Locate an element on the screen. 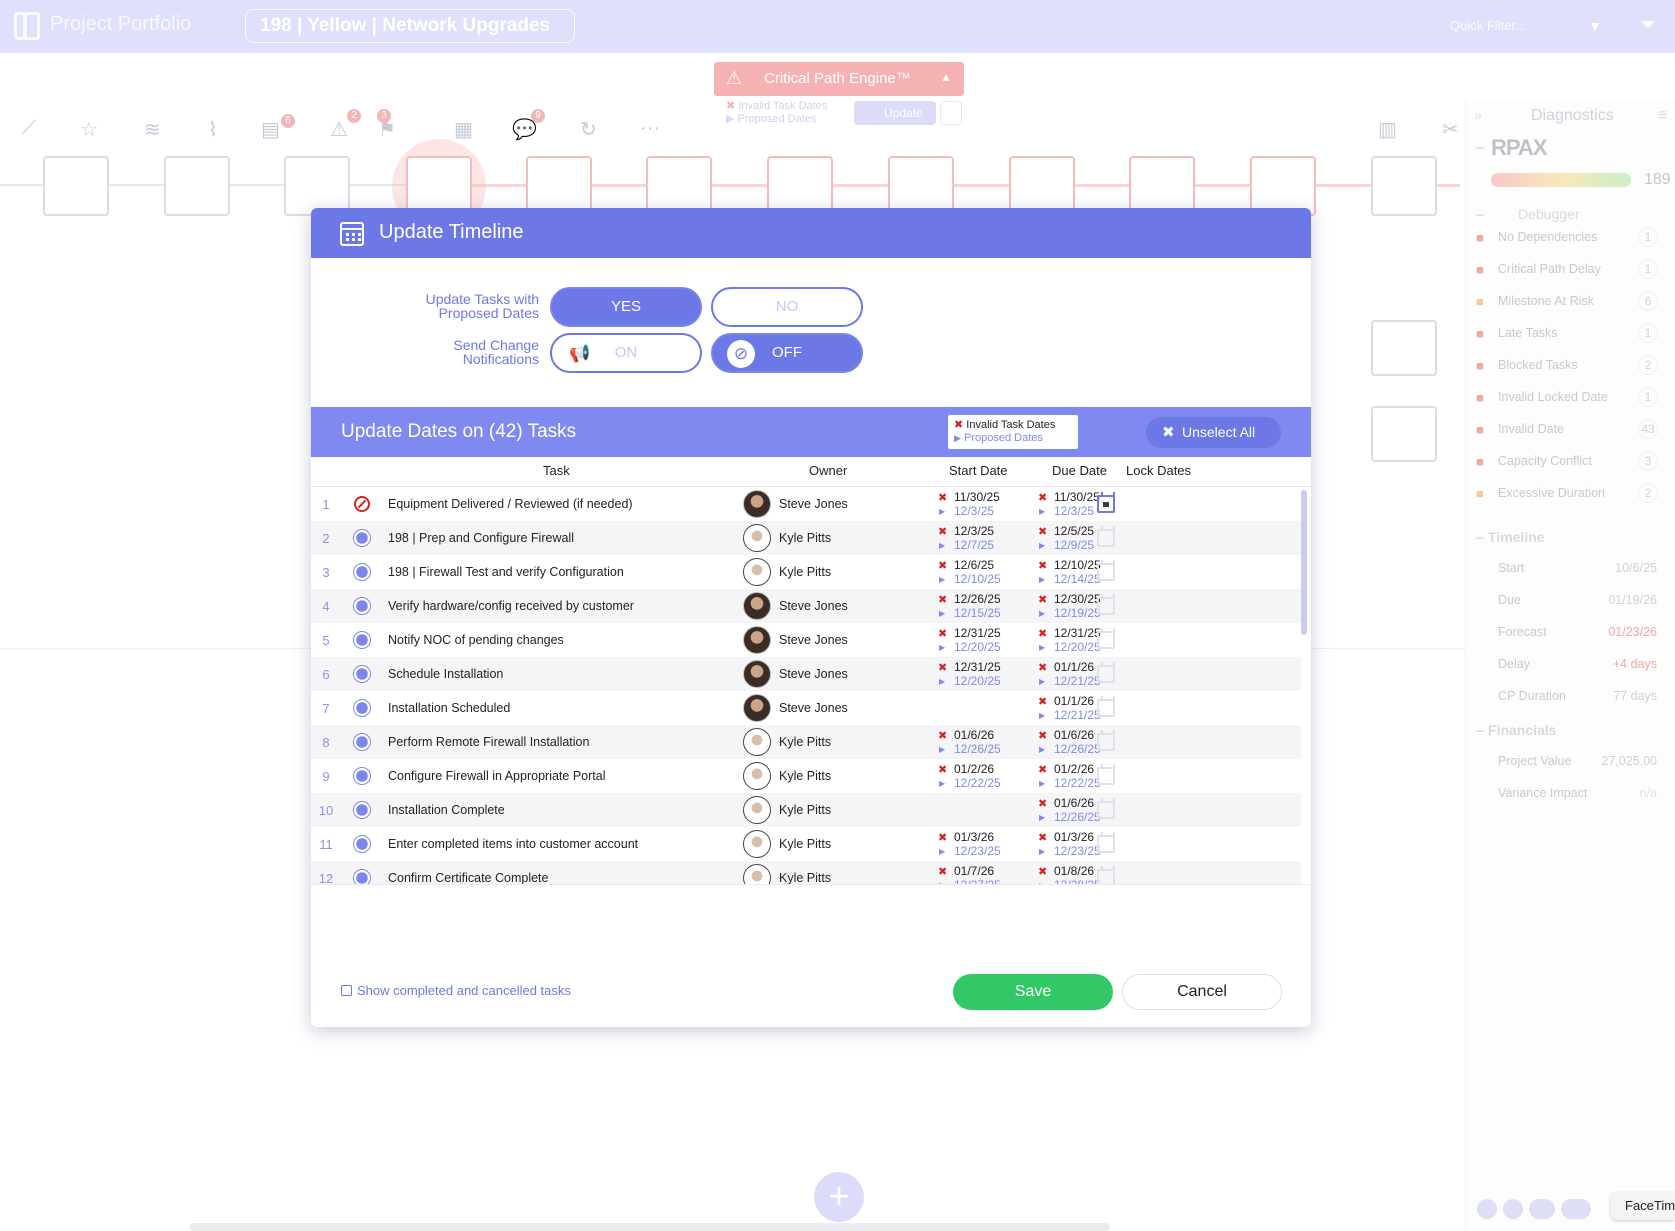  warning-icon: ⚠ is located at coordinates (339, 129).